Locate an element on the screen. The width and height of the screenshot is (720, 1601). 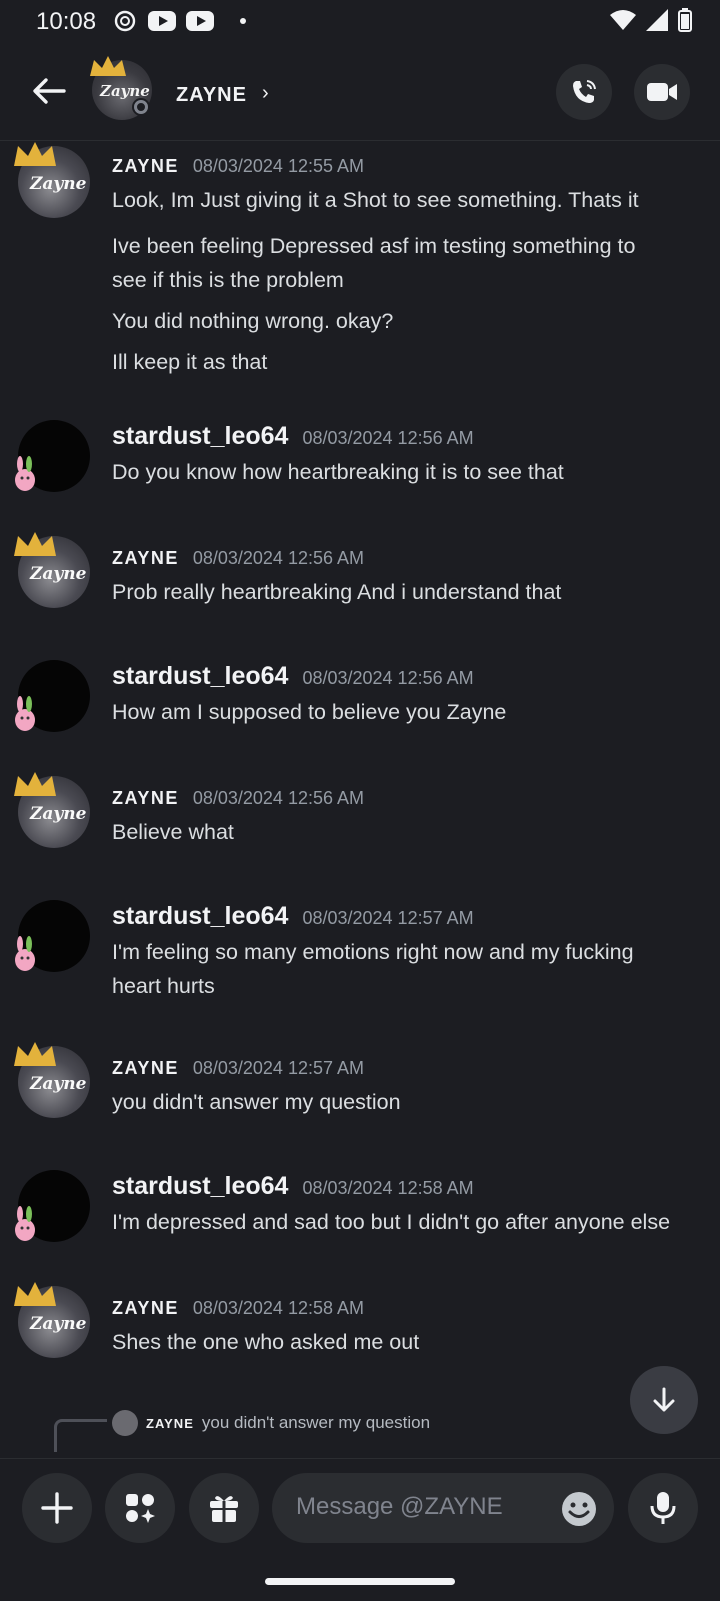
phone-call-icon is located at coordinates (584, 91).